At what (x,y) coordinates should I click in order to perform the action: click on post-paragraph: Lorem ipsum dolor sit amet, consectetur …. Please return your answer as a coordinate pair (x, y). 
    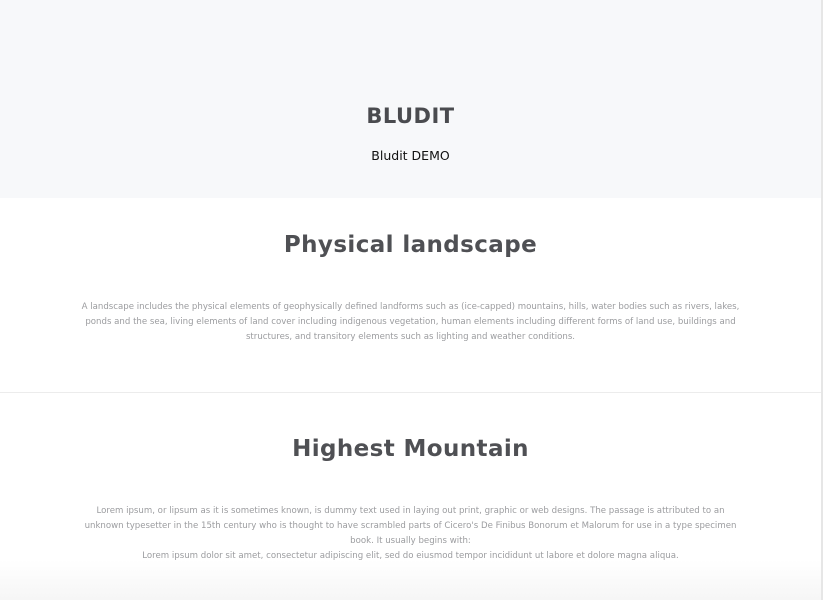
    Looking at the image, I should click on (410, 556).